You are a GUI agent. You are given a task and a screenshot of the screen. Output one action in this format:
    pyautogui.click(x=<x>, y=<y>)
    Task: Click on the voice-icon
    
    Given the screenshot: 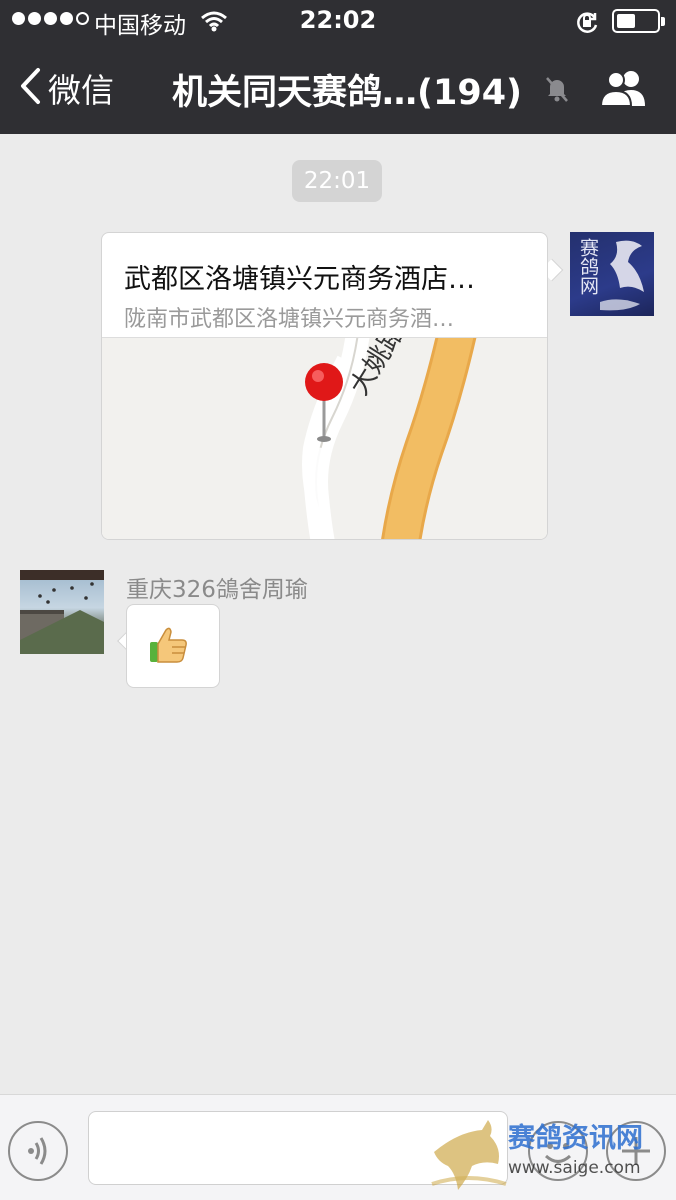 What is the action you would take?
    pyautogui.click(x=37, y=1151)
    